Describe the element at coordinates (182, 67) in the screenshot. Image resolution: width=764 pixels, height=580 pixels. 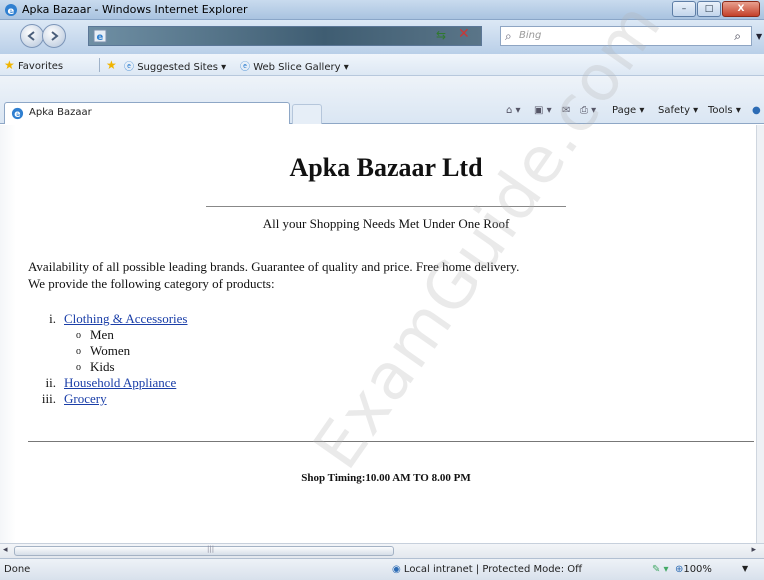
I see `suggested-sites-label: Suggested Sites ▾` at that location.